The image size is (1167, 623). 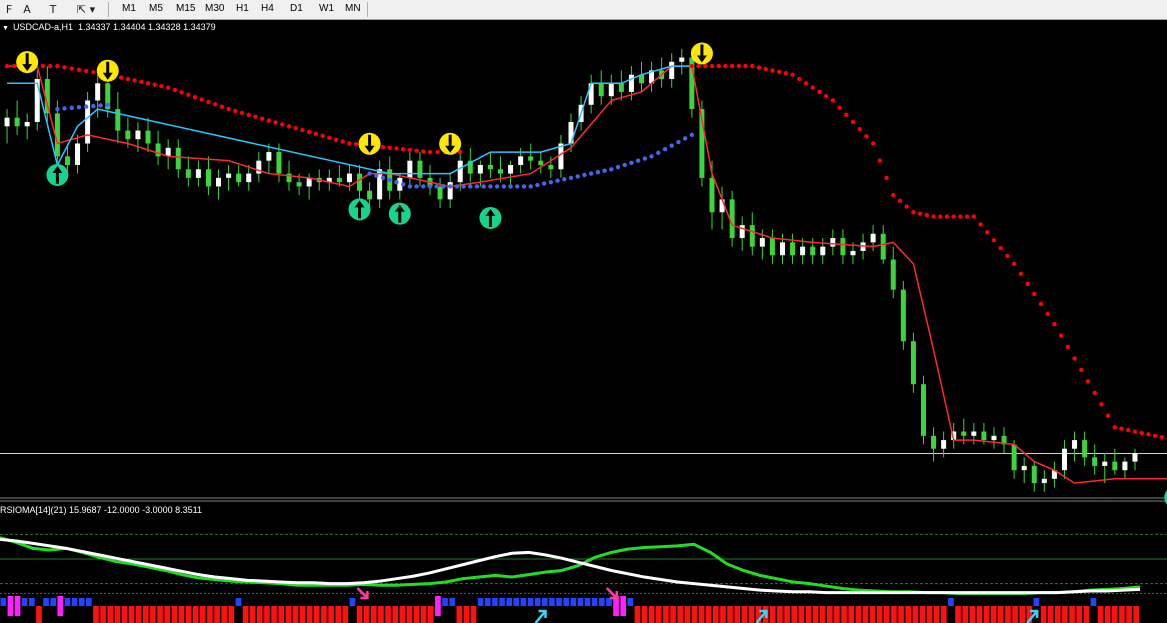 What do you see at coordinates (399, 213) in the screenshot?
I see `buy-signal-icon` at bounding box center [399, 213].